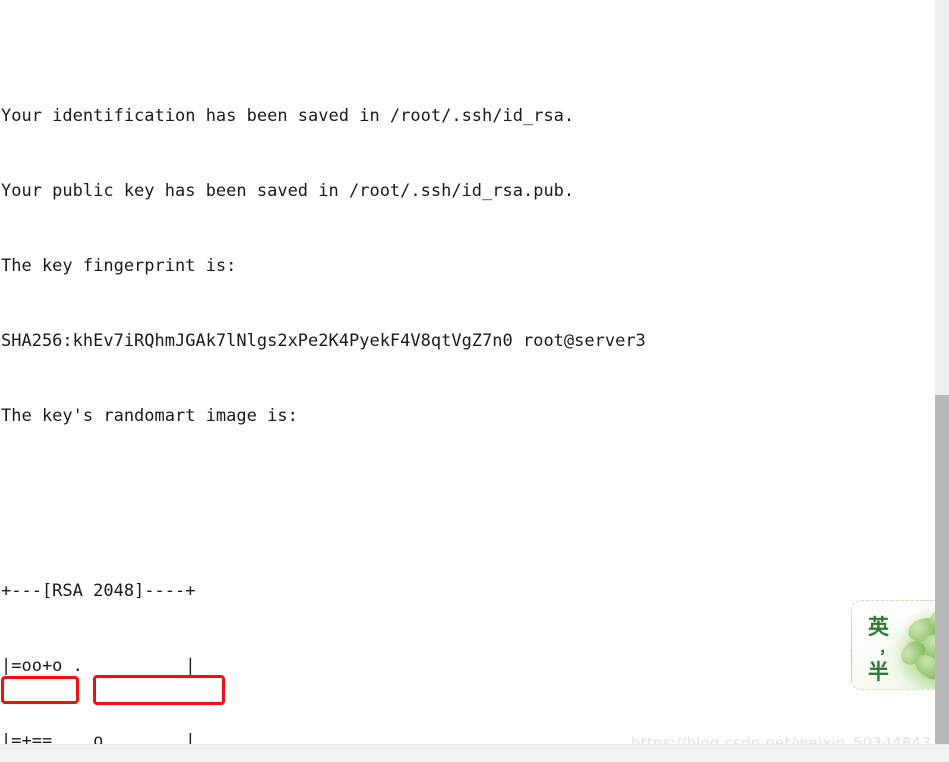  I want to click on ime-punctuation-mode-label: ，, so click(886, 647).